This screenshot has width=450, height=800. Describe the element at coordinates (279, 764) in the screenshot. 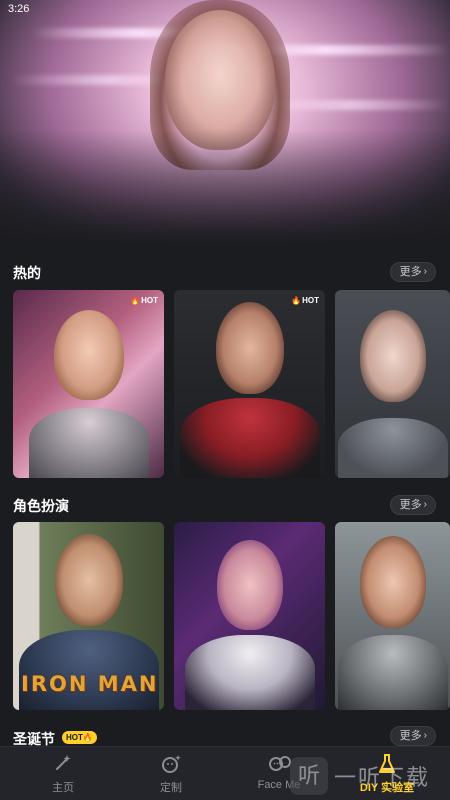

I see `faces-icon` at that location.